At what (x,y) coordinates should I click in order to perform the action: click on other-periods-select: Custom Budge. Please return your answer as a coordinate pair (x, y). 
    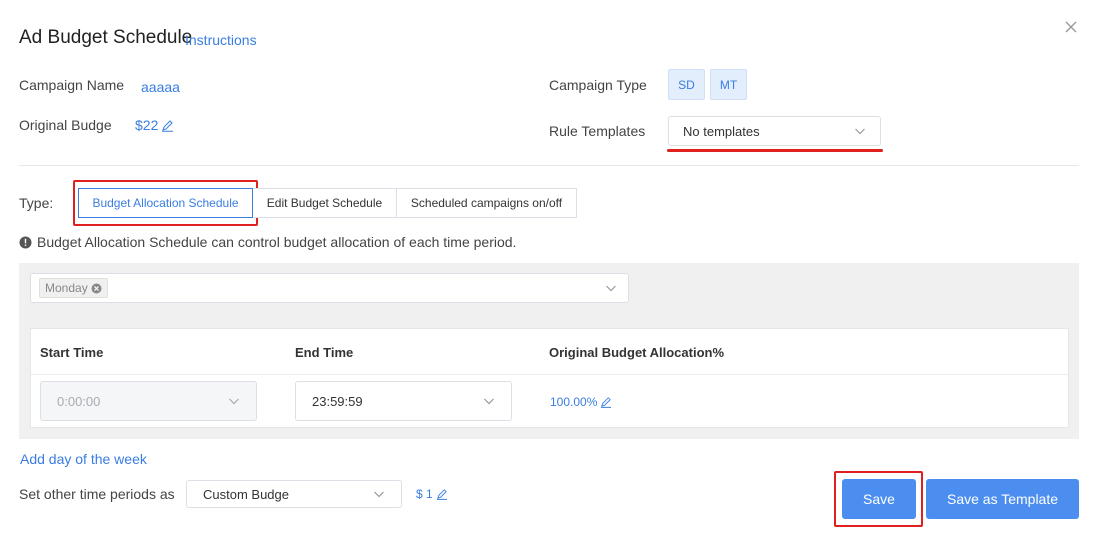
    Looking at the image, I should click on (294, 494).